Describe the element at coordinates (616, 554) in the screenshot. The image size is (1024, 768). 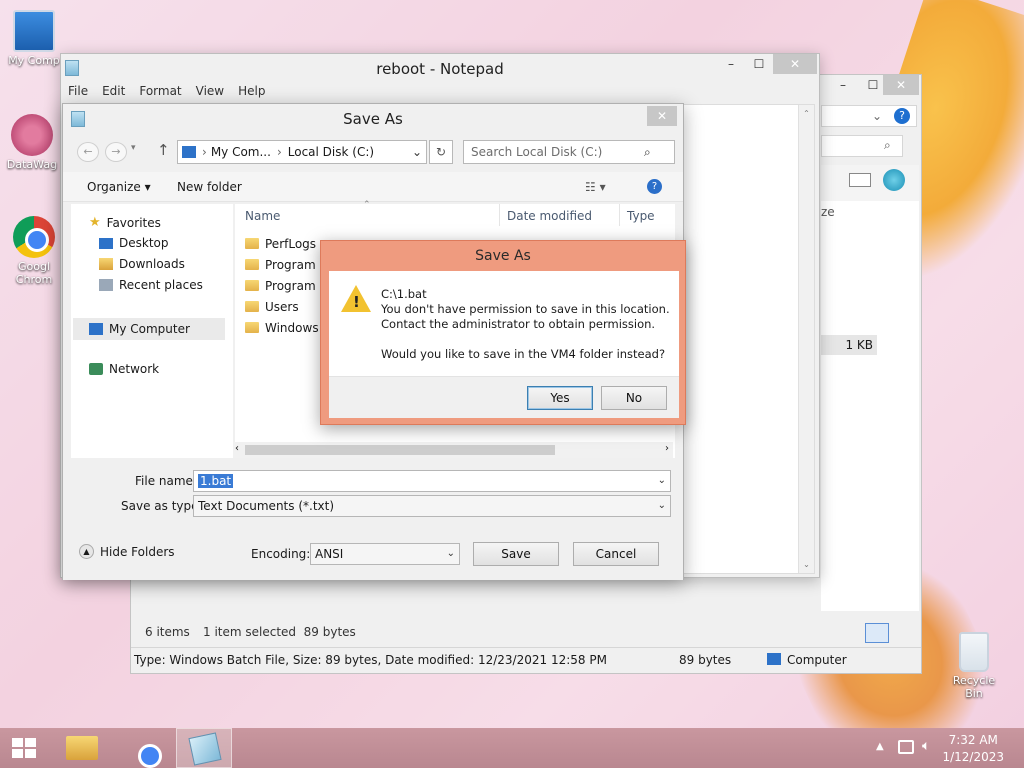
I see `cancel-button: Cancel` at that location.